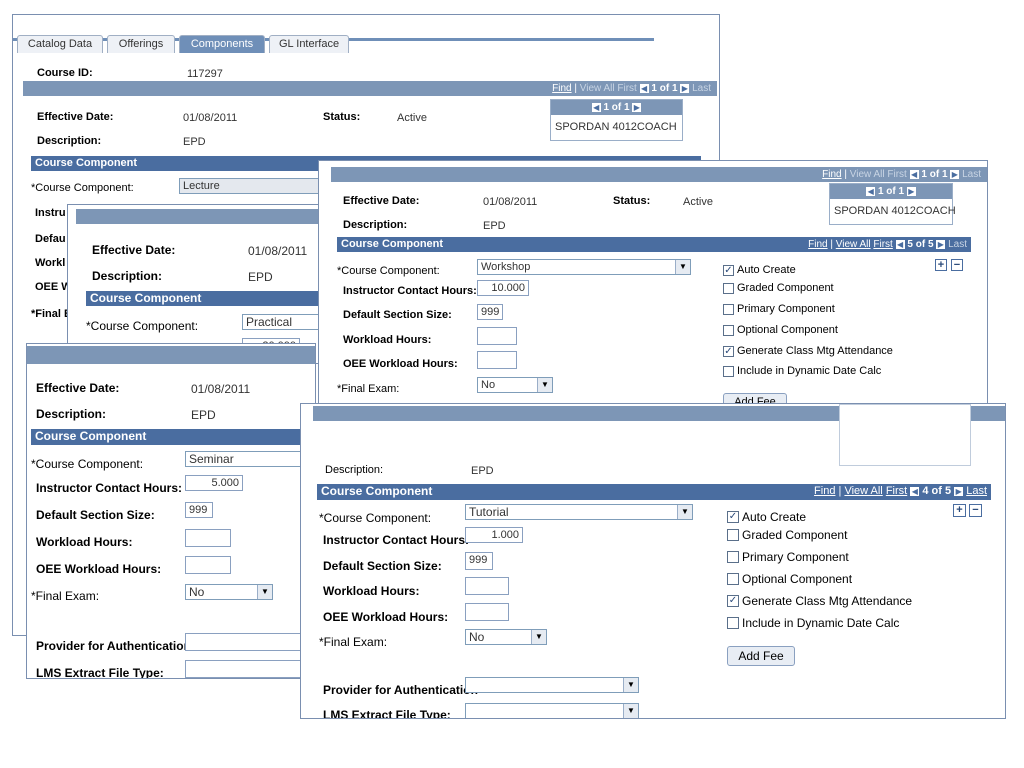 This screenshot has height=768, width=1024. Describe the element at coordinates (552, 710) in the screenshot. I see `lms-select: ▼` at that location.